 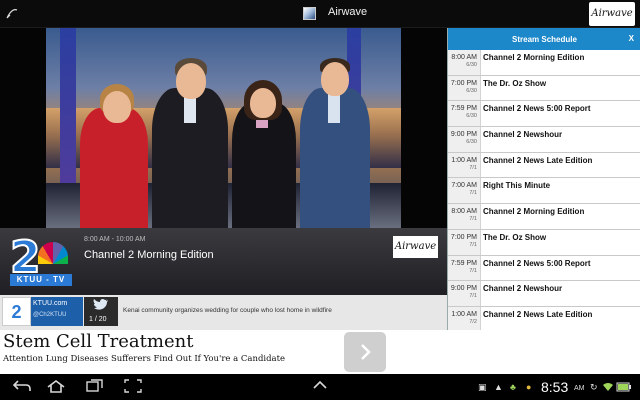 I want to click on battery-icon, so click(x=624, y=388).